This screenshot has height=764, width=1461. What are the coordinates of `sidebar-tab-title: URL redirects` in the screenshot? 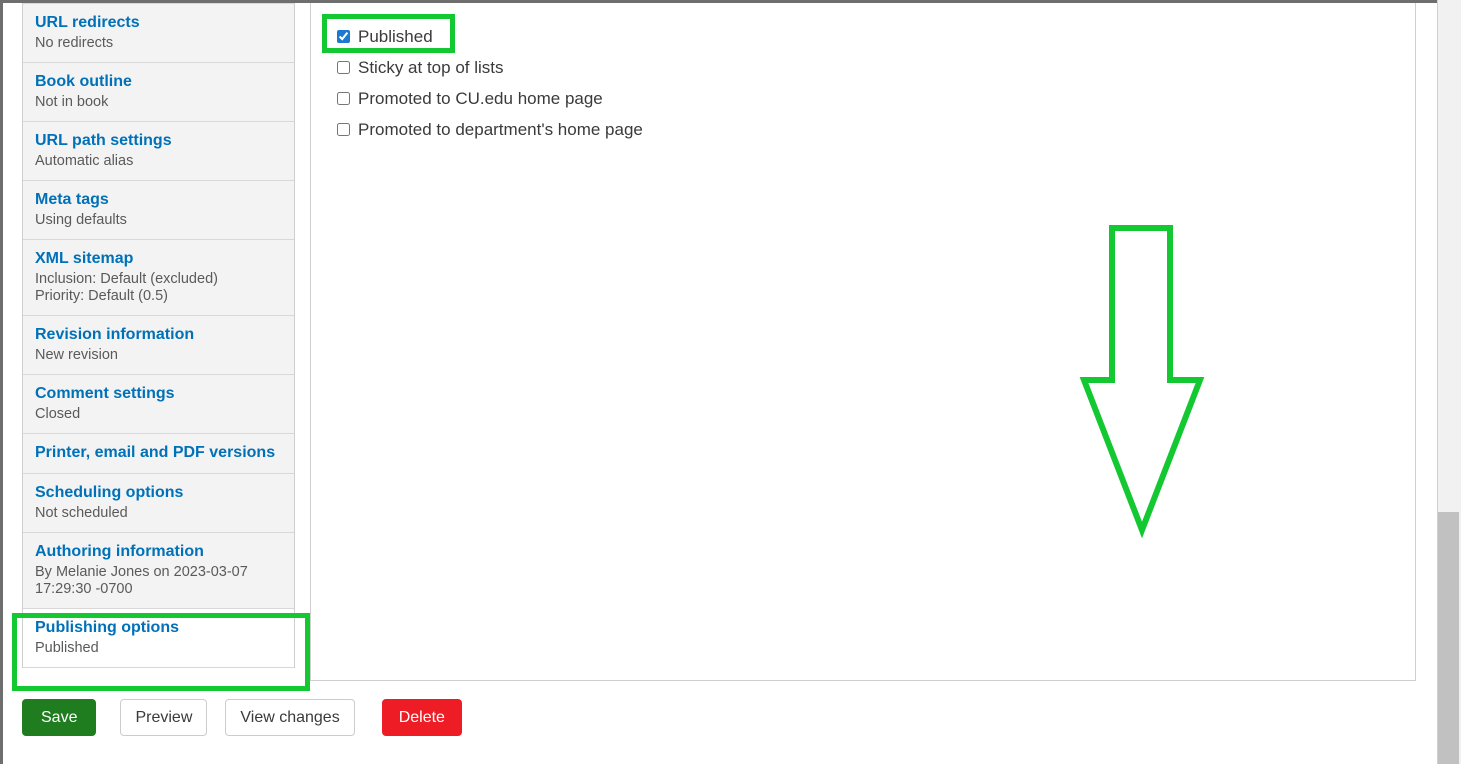 It's located at (87, 22).